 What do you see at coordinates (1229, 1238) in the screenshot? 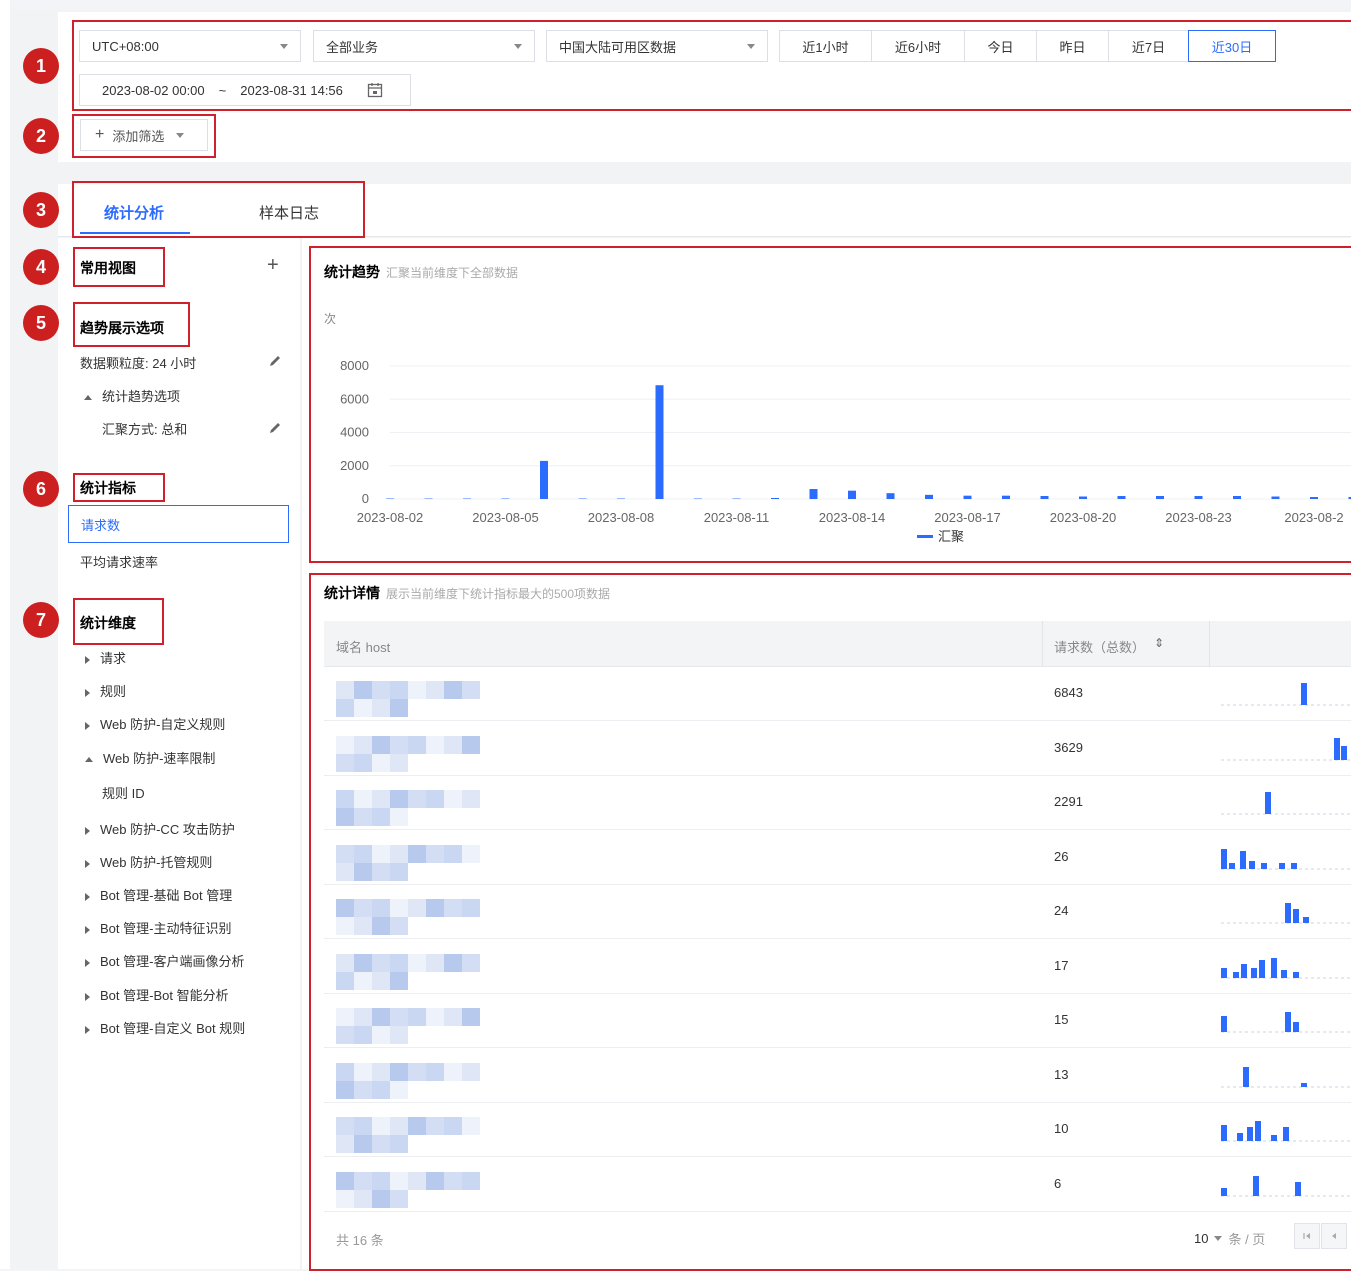
I see `page-size-select: 10 条 / 页` at bounding box center [1229, 1238].